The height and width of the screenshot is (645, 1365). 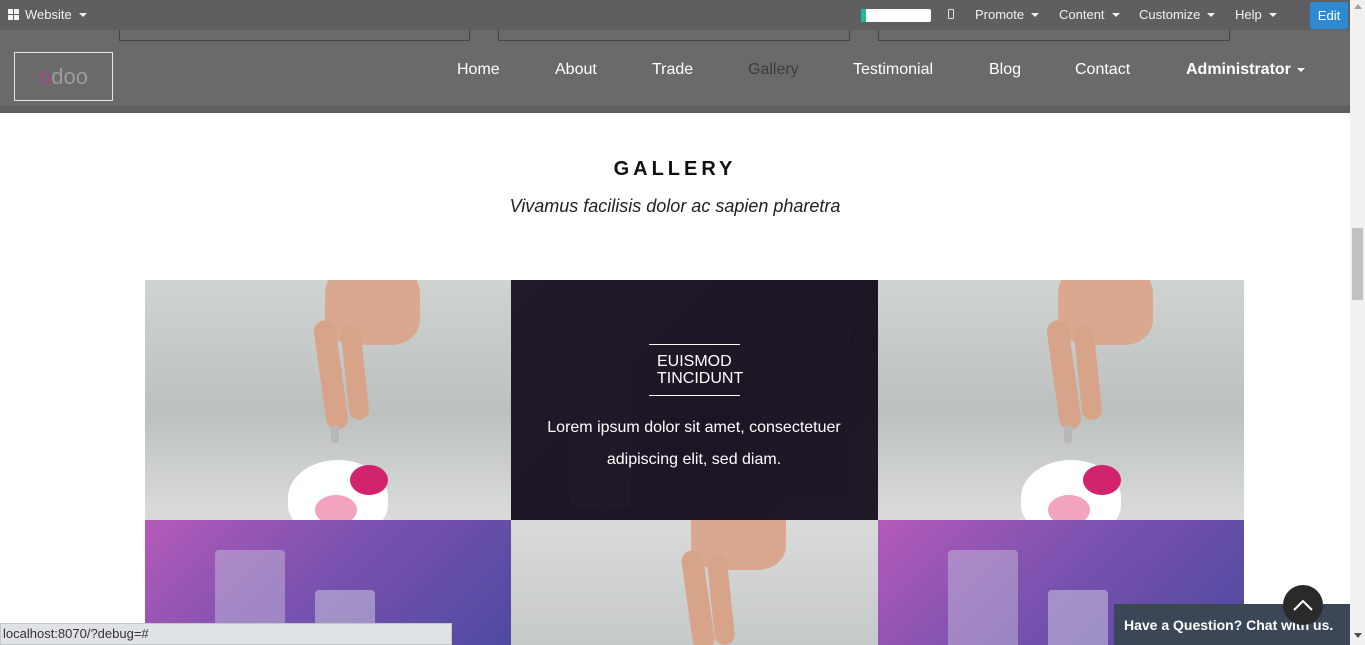 I want to click on content-menu-label: Content, so click(x=1082, y=14).